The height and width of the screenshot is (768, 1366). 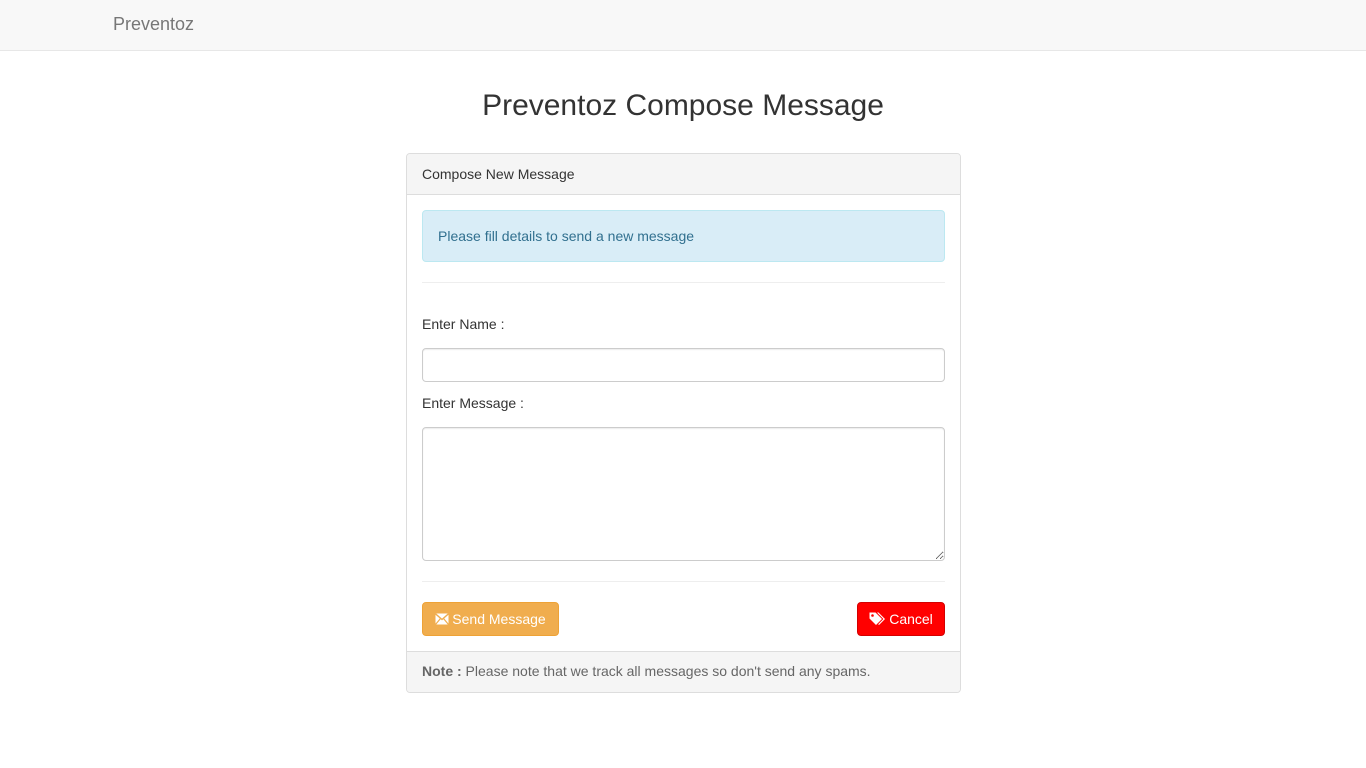 What do you see at coordinates (683, 365) in the screenshot?
I see `name-input` at bounding box center [683, 365].